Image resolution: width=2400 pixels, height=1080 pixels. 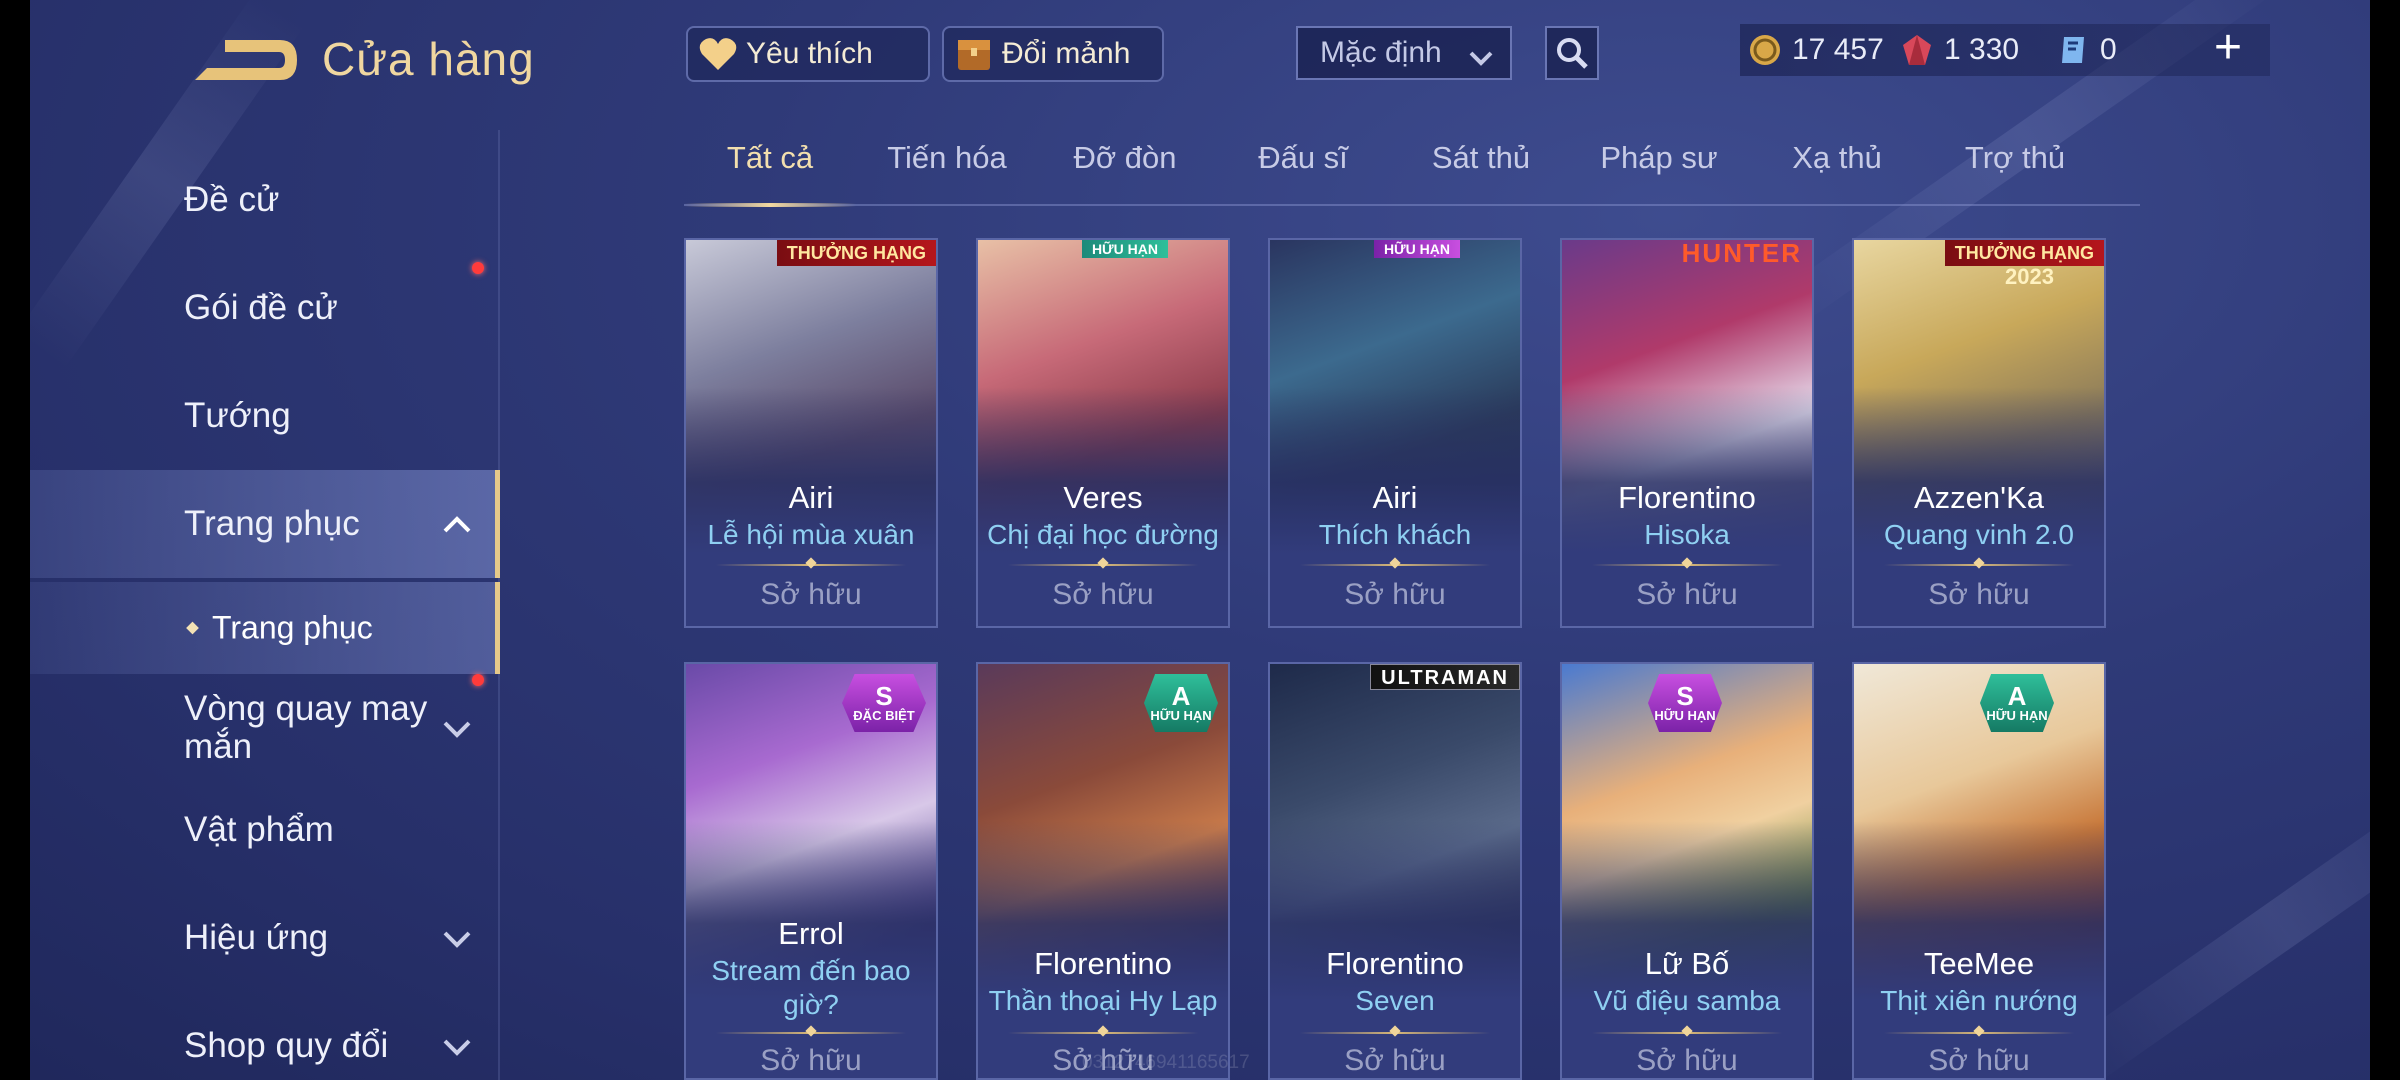 What do you see at coordinates (1982, 49) in the screenshot?
I see `ruby-value: 1 330` at bounding box center [1982, 49].